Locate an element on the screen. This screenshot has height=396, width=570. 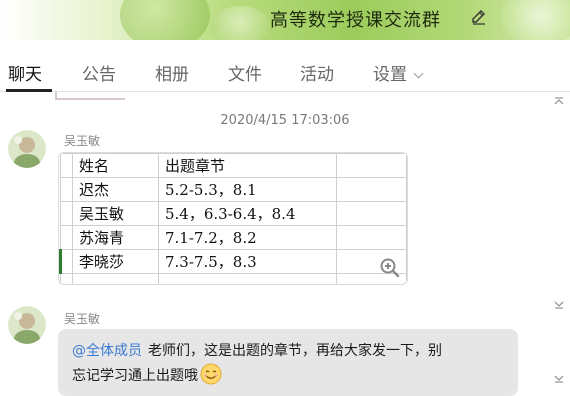
table-cell: 7.1-7.2，8.2 is located at coordinates (247, 237).